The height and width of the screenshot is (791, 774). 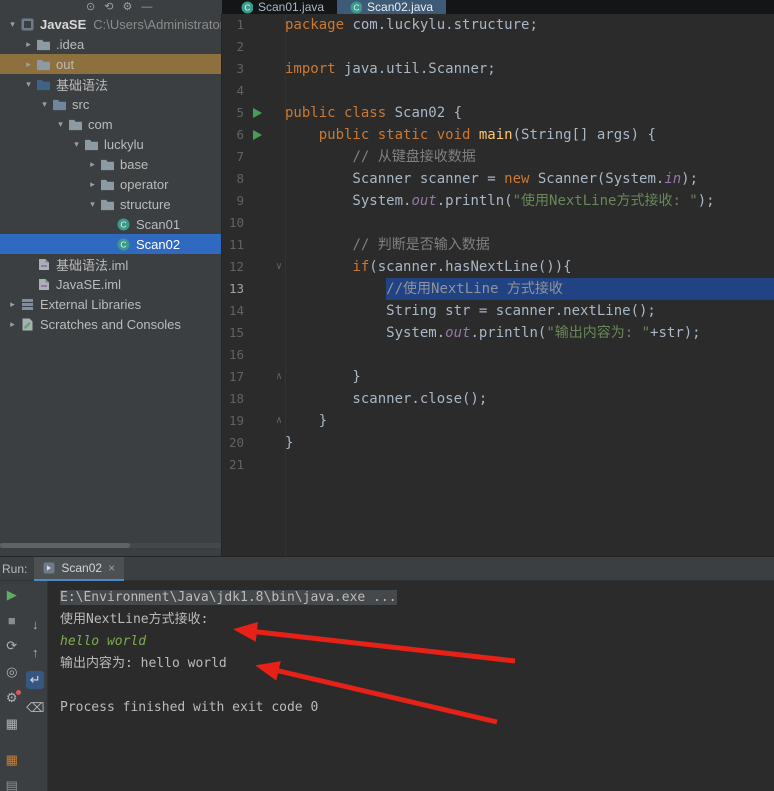 What do you see at coordinates (233, 91) in the screenshot?
I see `line-number: 4` at bounding box center [233, 91].